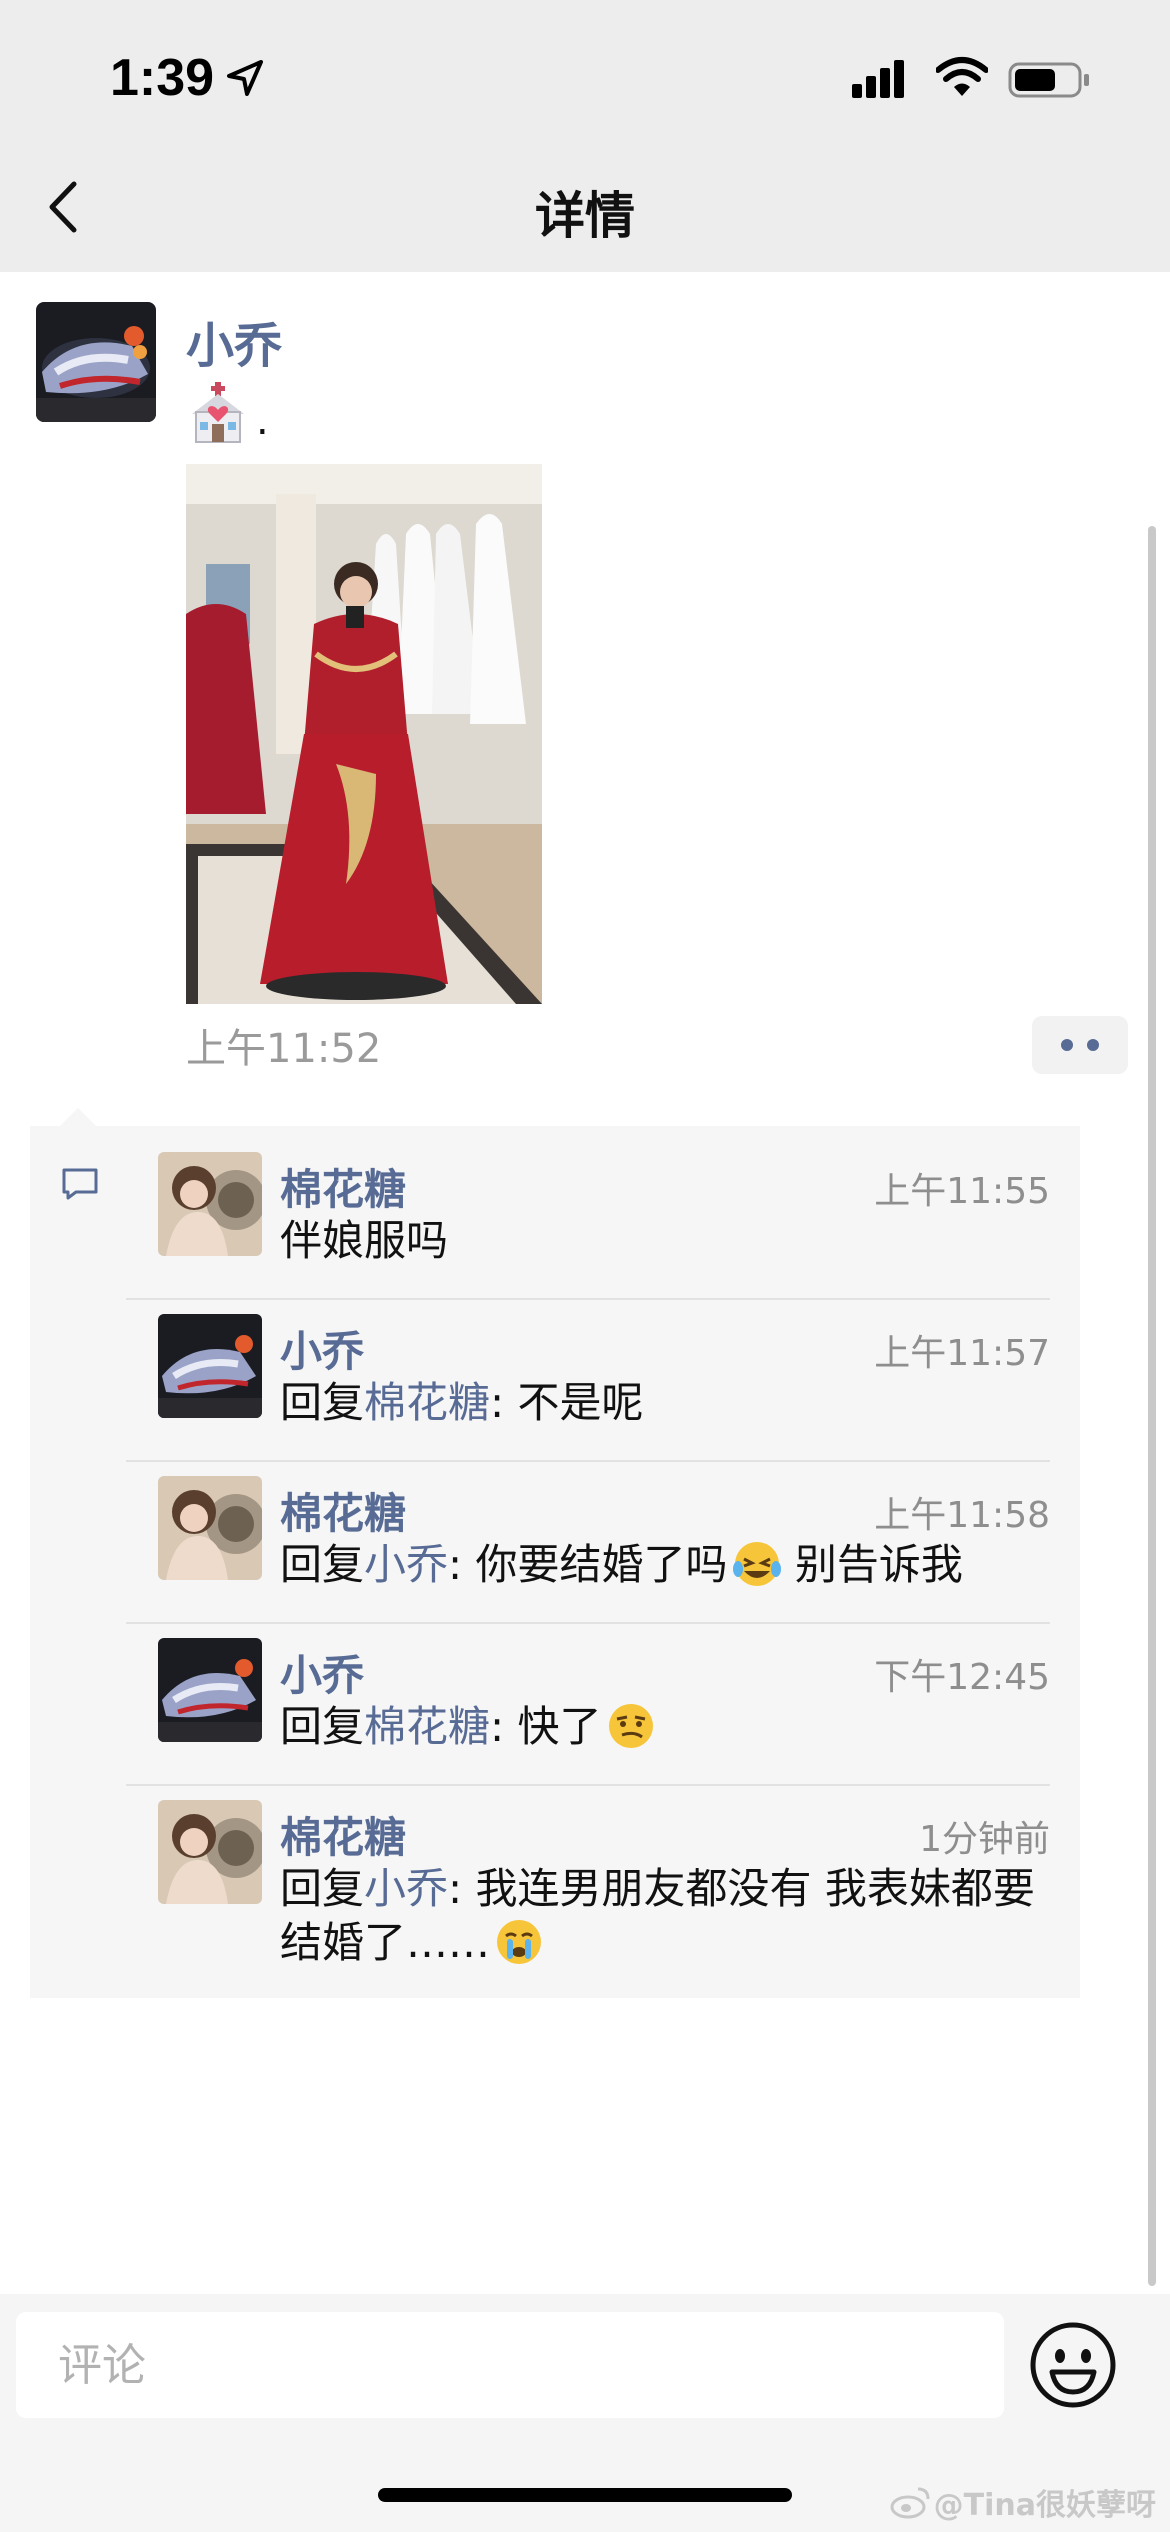 The width and height of the screenshot is (1170, 2532). I want to click on comment-input, so click(510, 2365).